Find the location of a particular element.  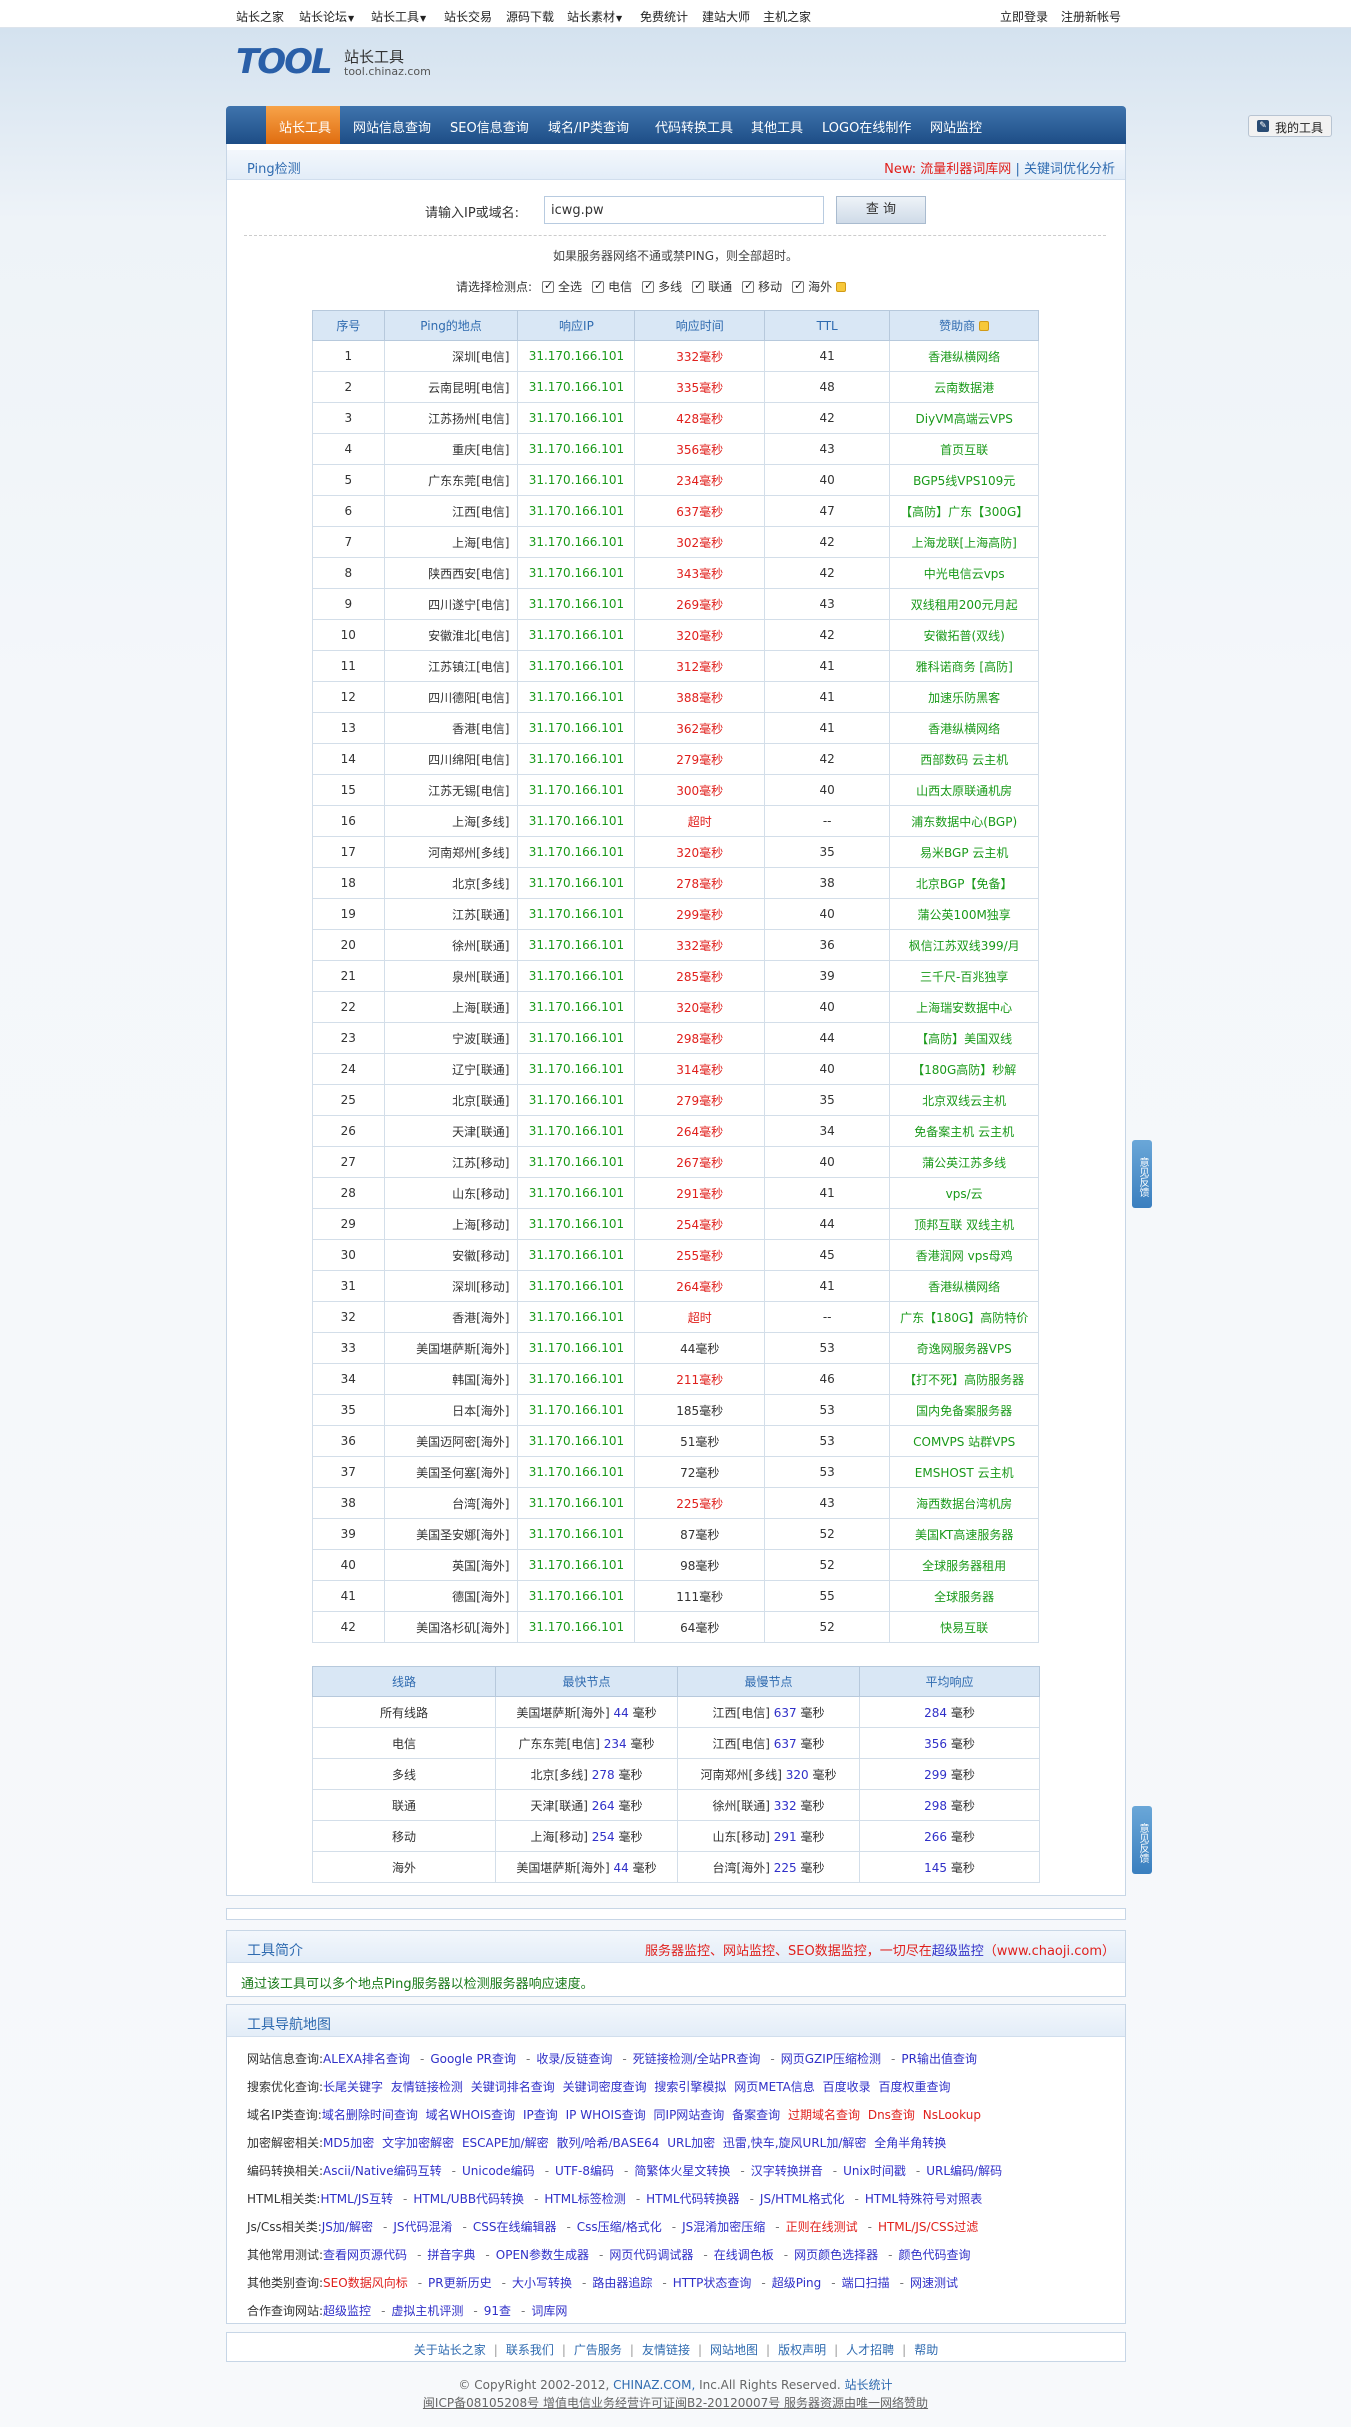

tool-link: HTML代码转换器 is located at coordinates (692, 2199).